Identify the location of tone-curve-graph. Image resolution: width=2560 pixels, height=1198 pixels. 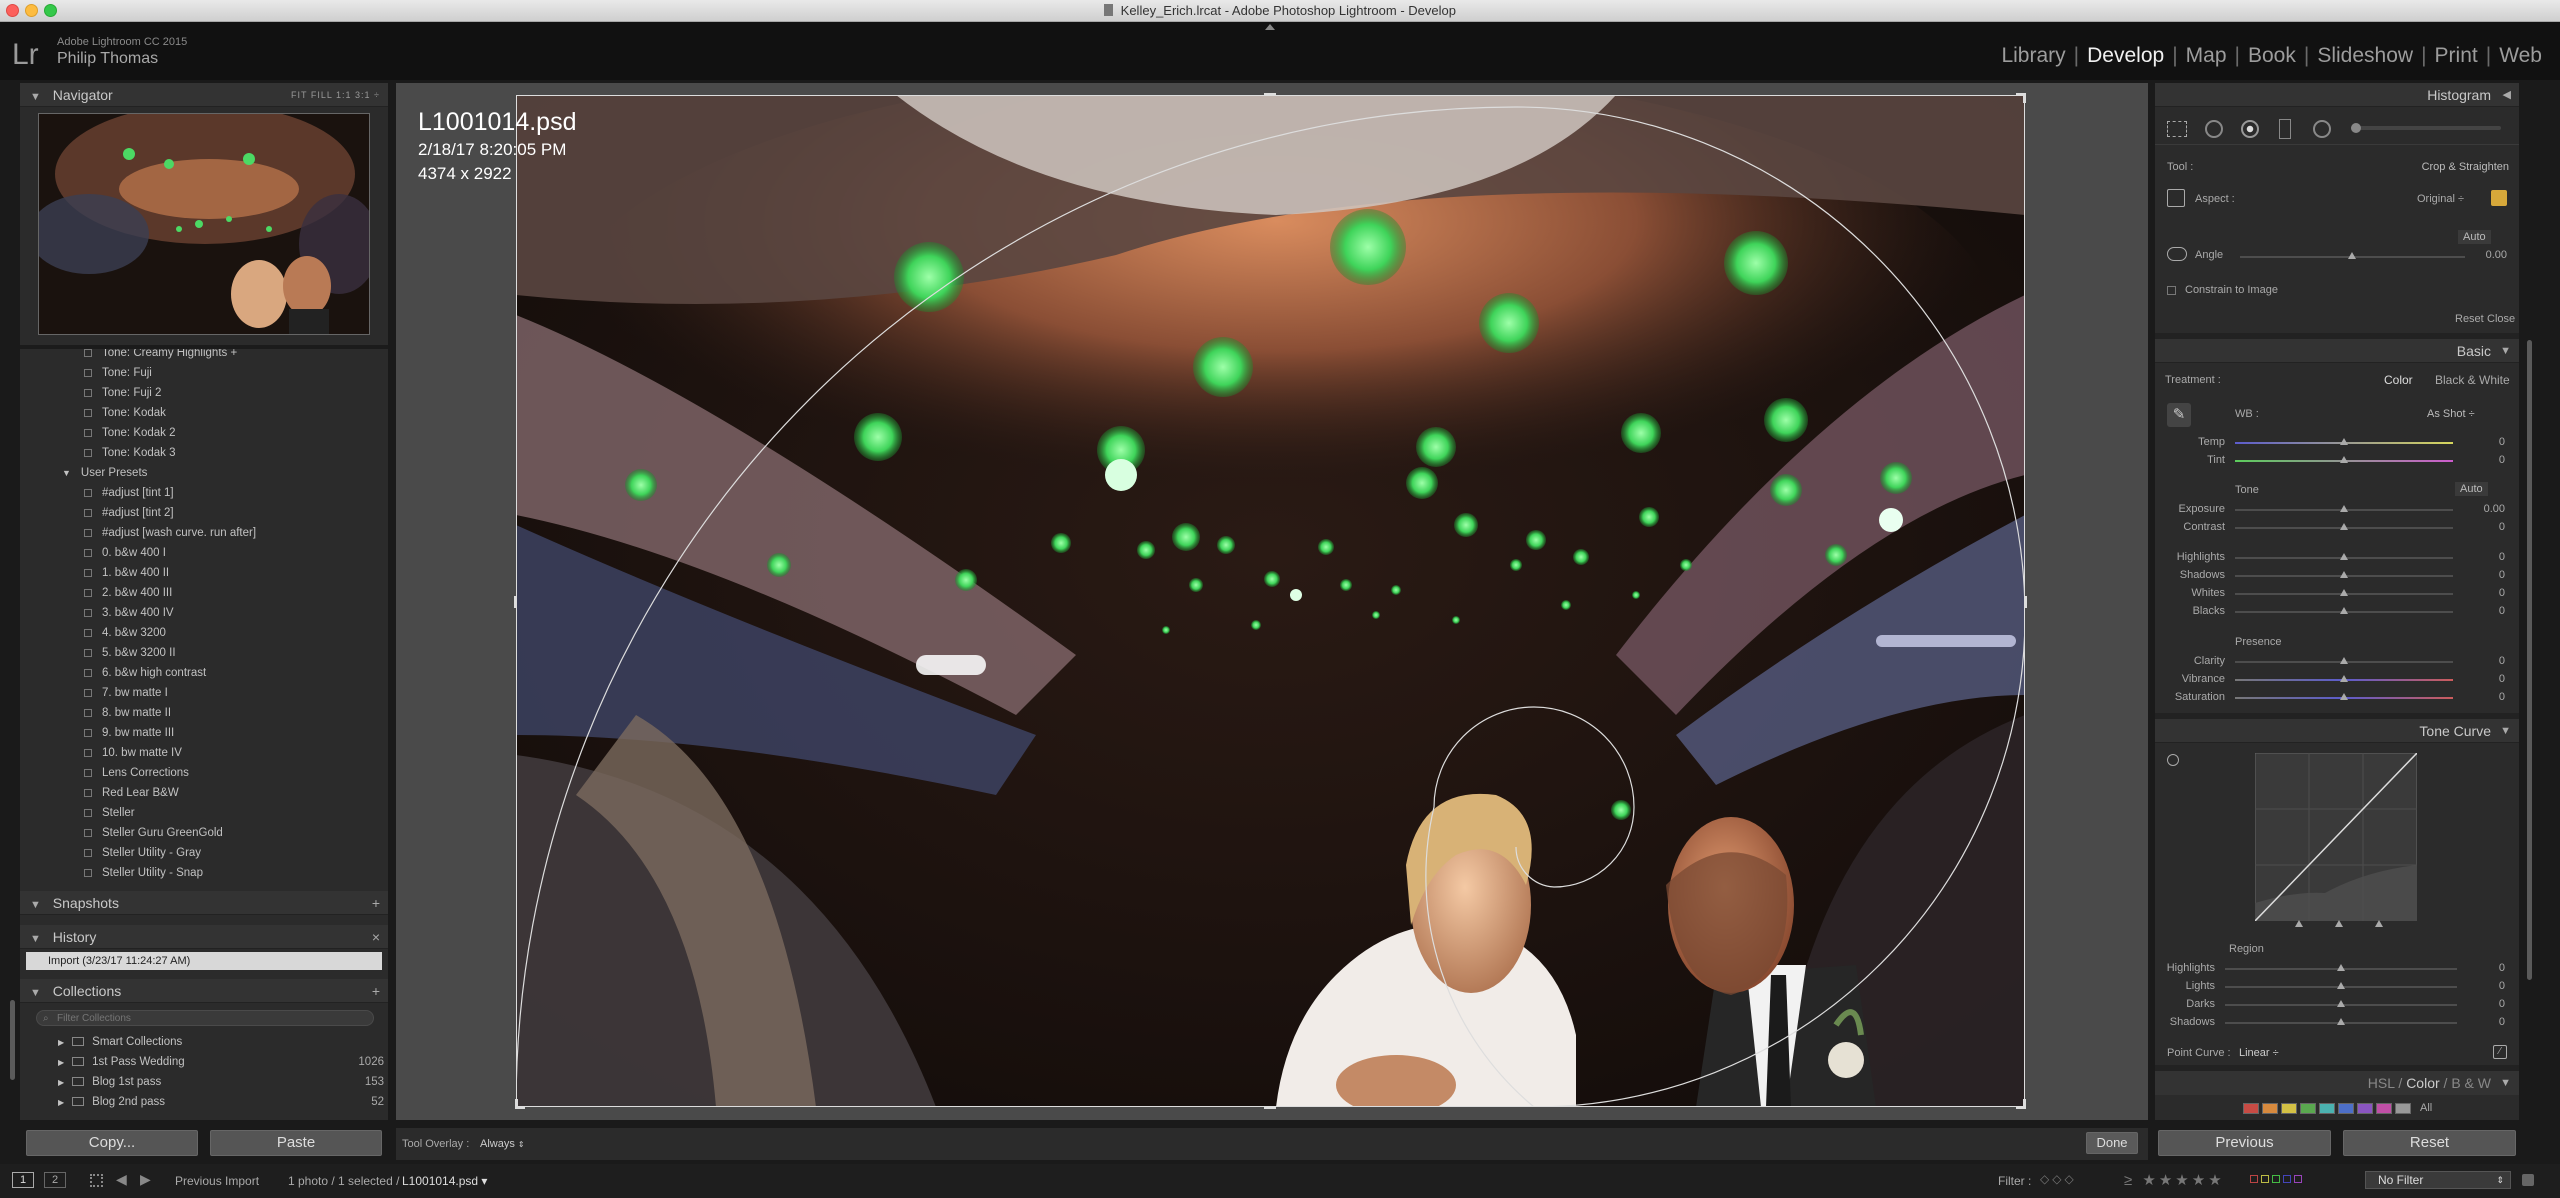
(2336, 837).